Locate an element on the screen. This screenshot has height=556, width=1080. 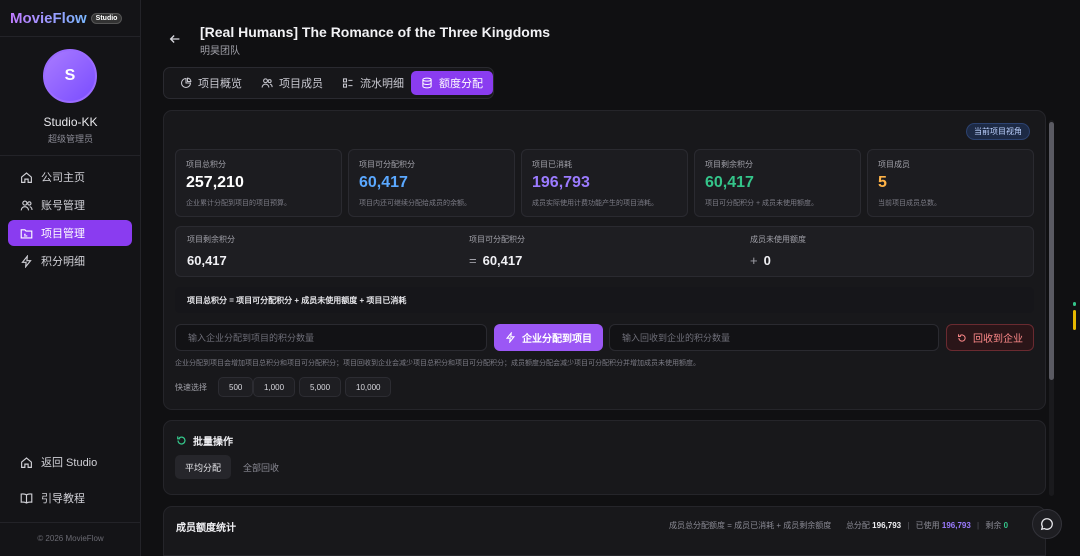
formula-label: 成员未使用额度 is located at coordinates (778, 239).